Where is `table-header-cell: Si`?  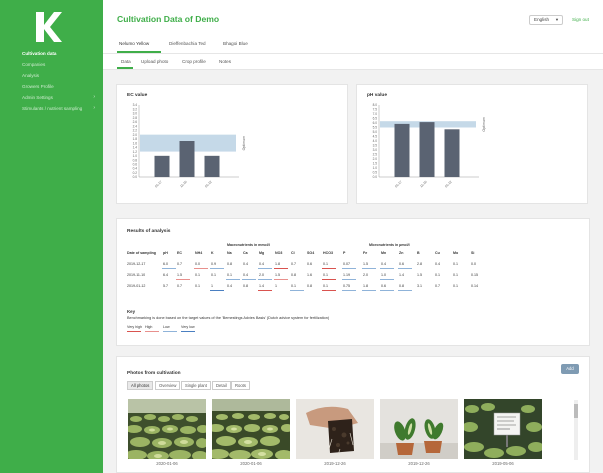
table-header-cell: Si is located at coordinates (473, 253).